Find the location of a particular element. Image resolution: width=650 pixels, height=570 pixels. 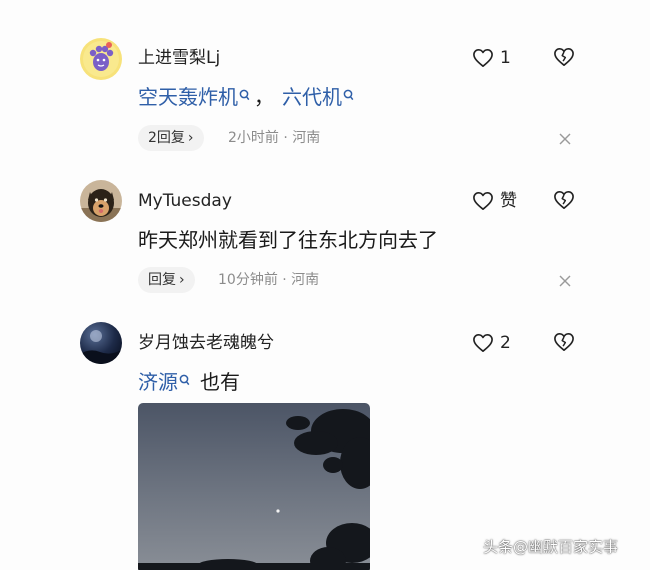

like-button: 2 is located at coordinates (491, 343).